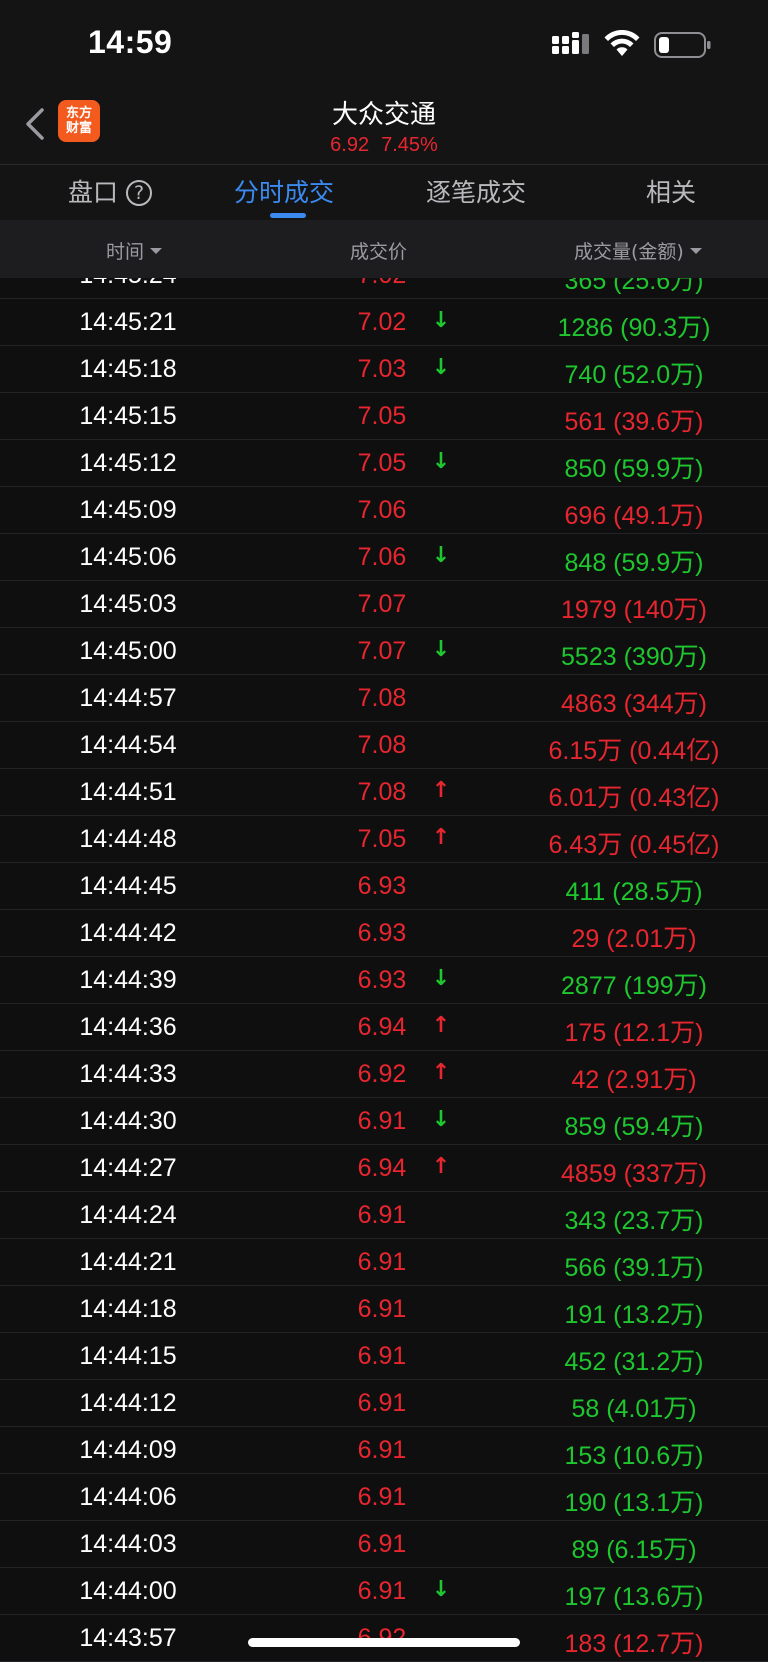  What do you see at coordinates (384, 322) in the screenshot?
I see `table-row: 14:45:21 7.02 ↓ 1286 (90.3万)` at bounding box center [384, 322].